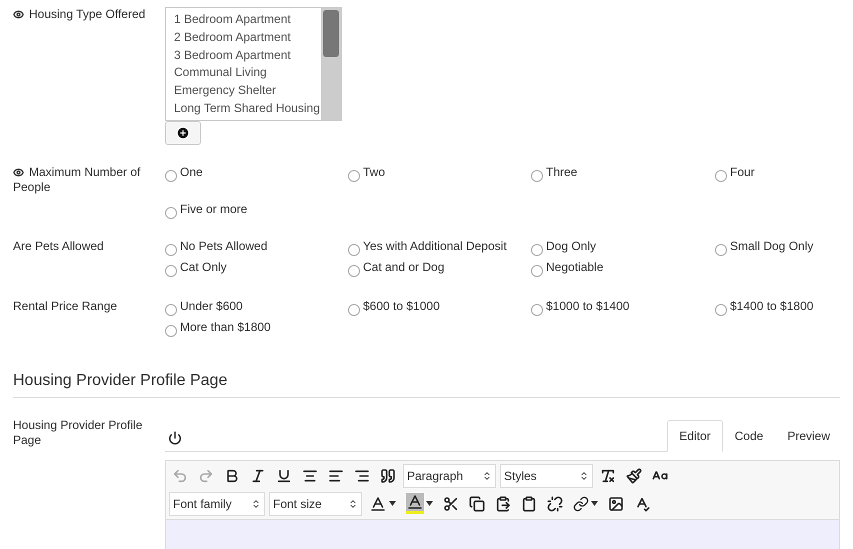  Describe the element at coordinates (529, 504) in the screenshot. I see `clipboard-icon` at that location.